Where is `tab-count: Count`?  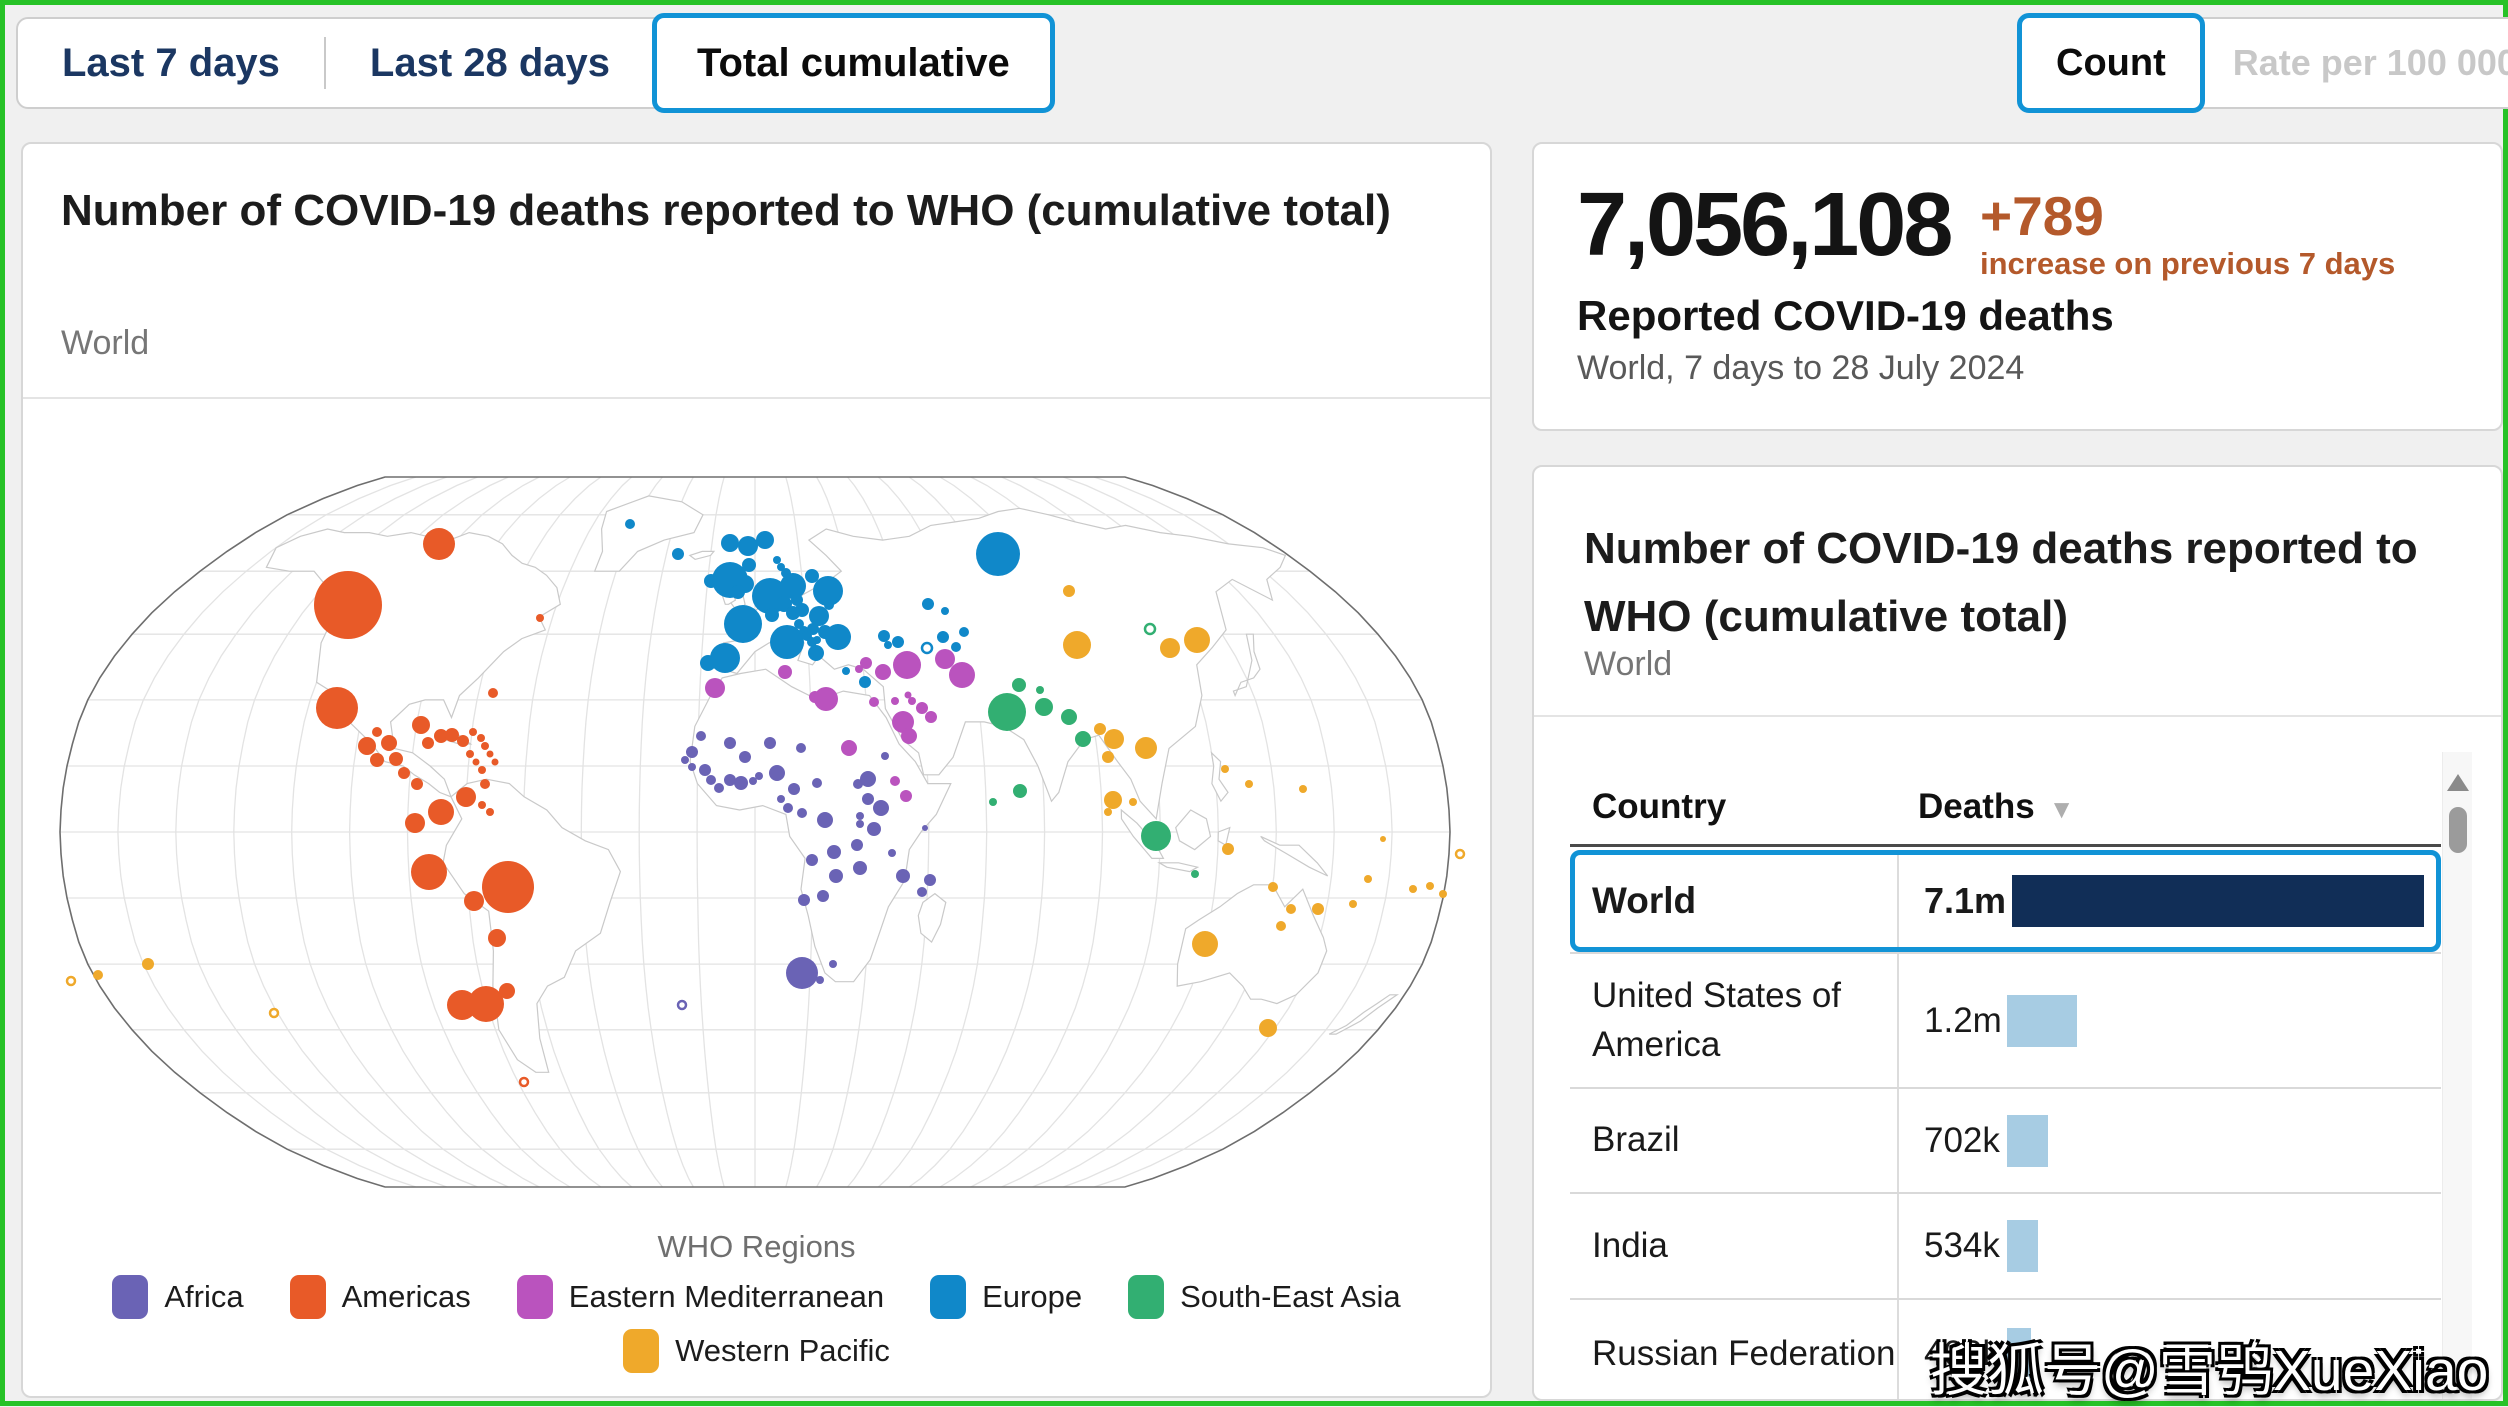 tab-count: Count is located at coordinates (2111, 63).